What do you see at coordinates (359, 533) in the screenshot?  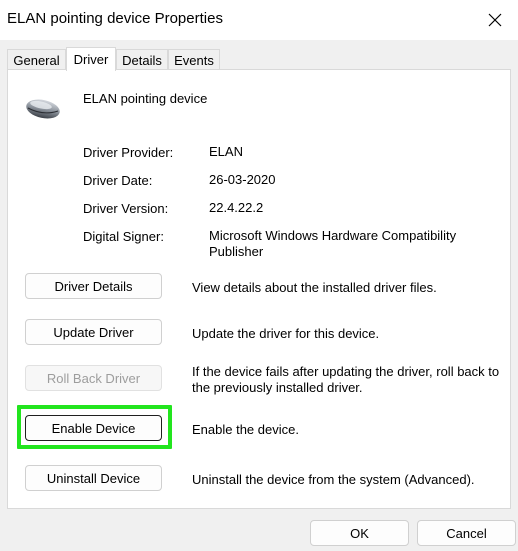 I see `ok-button: OK` at bounding box center [359, 533].